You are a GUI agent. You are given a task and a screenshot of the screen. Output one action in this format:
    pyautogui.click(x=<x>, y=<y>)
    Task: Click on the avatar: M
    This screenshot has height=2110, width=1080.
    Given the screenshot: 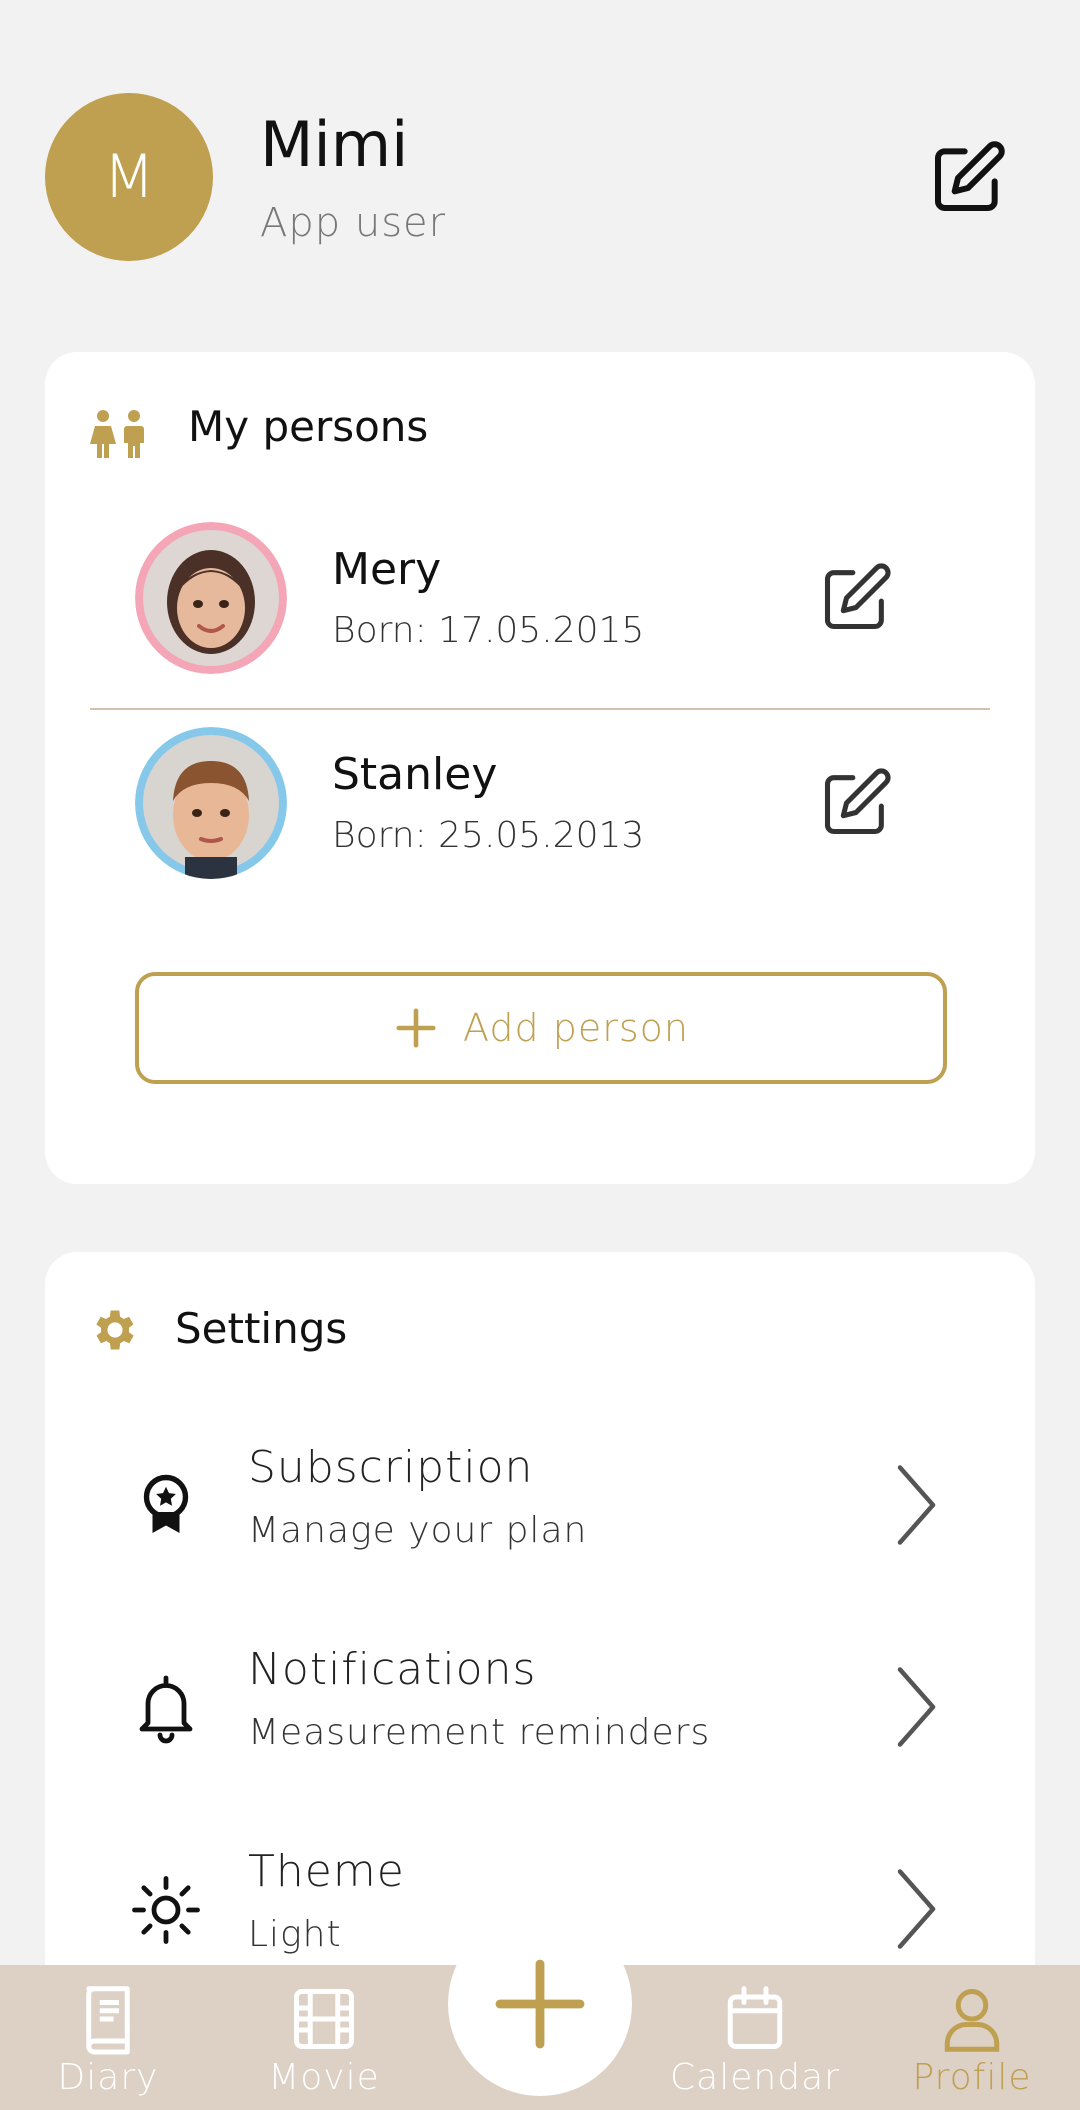 What is the action you would take?
    pyautogui.click(x=129, y=177)
    